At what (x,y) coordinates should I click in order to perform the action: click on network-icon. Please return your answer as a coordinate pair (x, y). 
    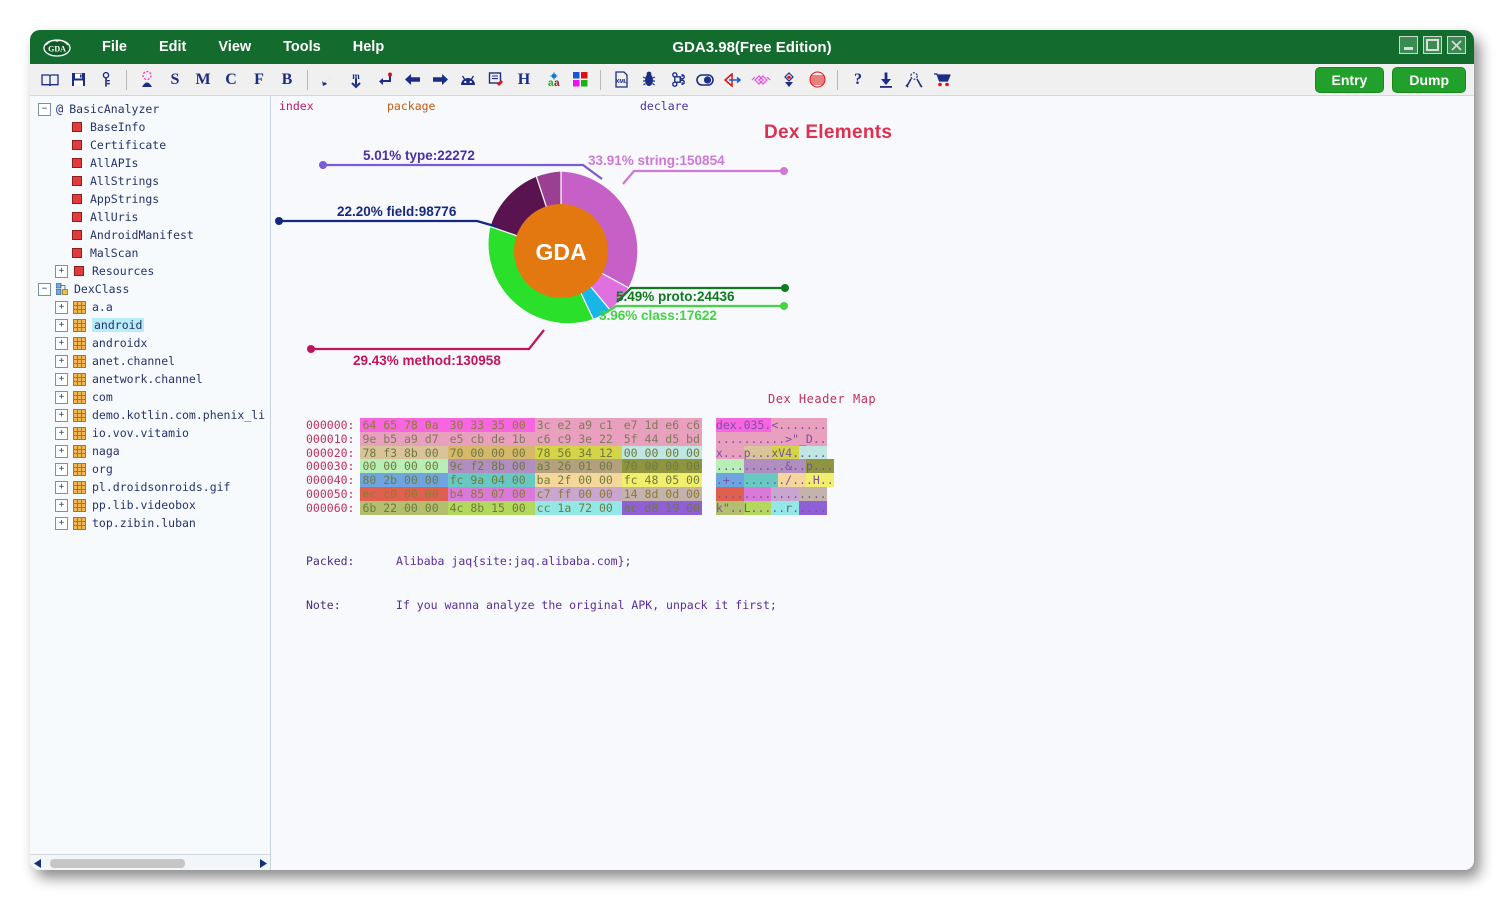
    Looking at the image, I should click on (914, 80).